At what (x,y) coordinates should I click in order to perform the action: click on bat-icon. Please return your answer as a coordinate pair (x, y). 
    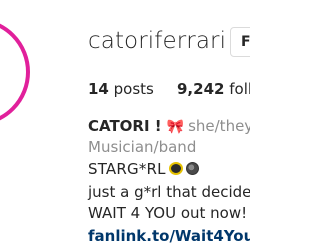
    Looking at the image, I should click on (175, 168).